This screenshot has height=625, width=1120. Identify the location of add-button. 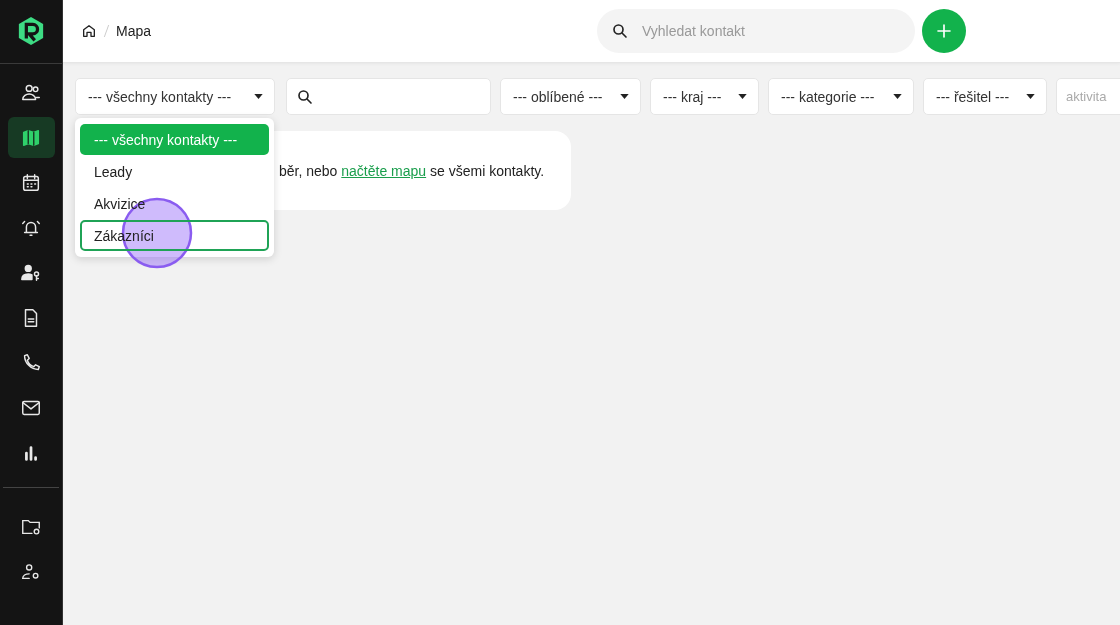
(944, 31).